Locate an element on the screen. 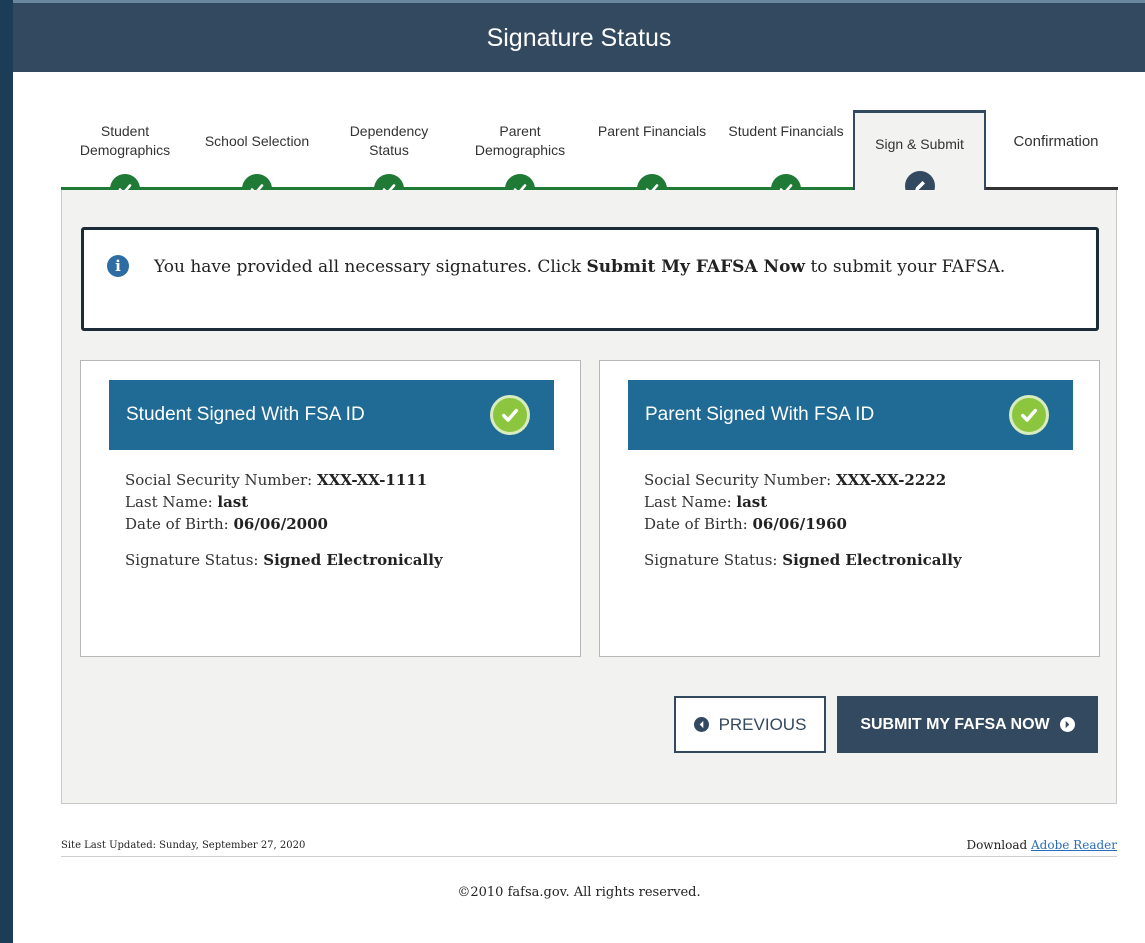 The image size is (1145, 943). ssn-row: Social Security Number: XXX-XX-2222 is located at coordinates (864, 480).